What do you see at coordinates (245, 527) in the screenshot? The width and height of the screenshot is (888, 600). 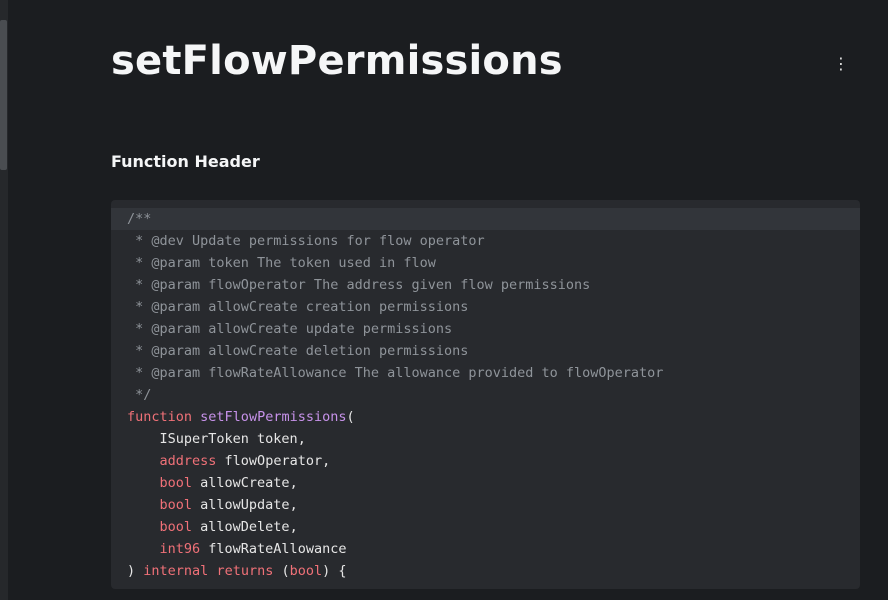 I see `code-param-name: allowDelete,` at bounding box center [245, 527].